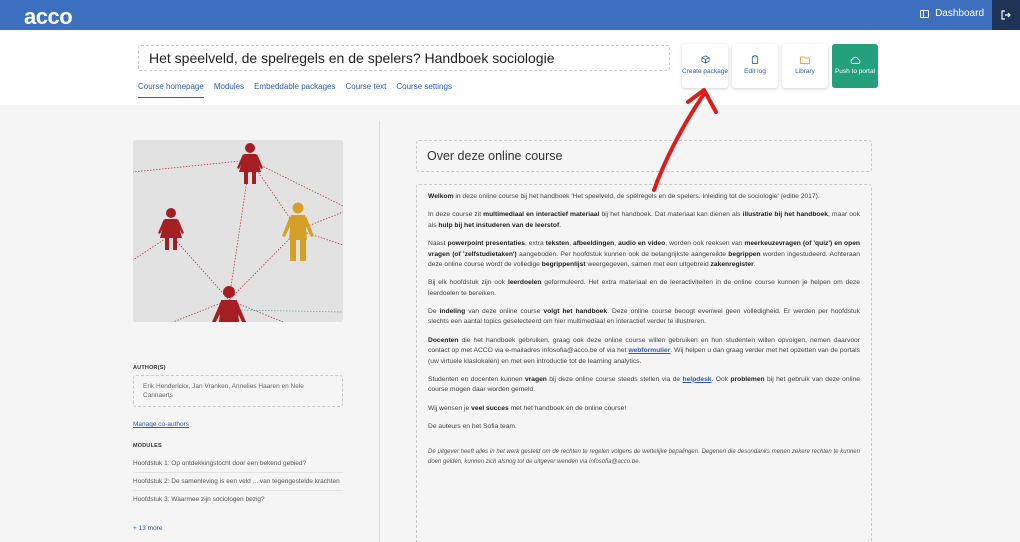  I want to click on top-navbar: acco Dashboard, so click(510, 15).